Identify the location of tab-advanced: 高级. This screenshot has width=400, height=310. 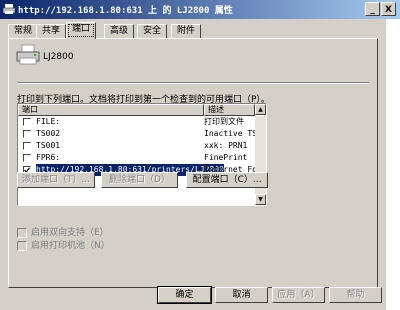
(119, 31).